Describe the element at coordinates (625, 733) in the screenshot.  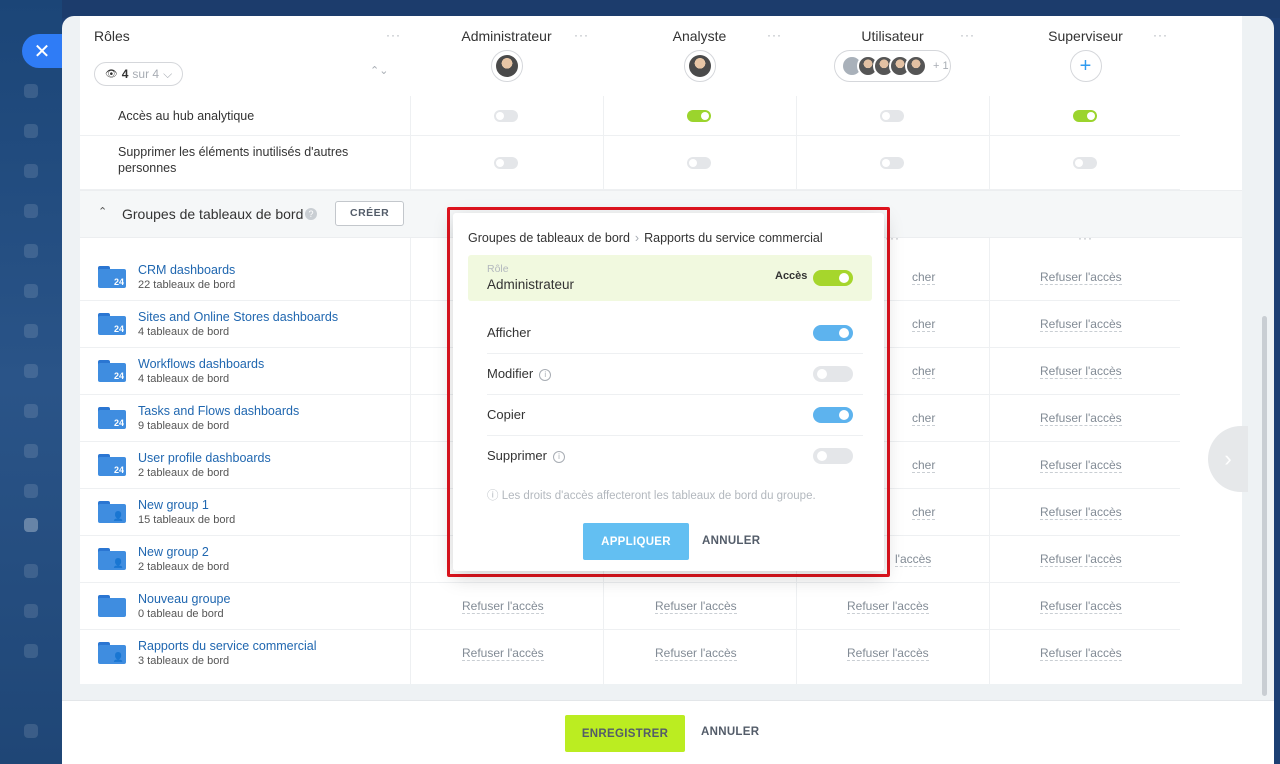
I see `save-button: ENREGISTRER` at that location.